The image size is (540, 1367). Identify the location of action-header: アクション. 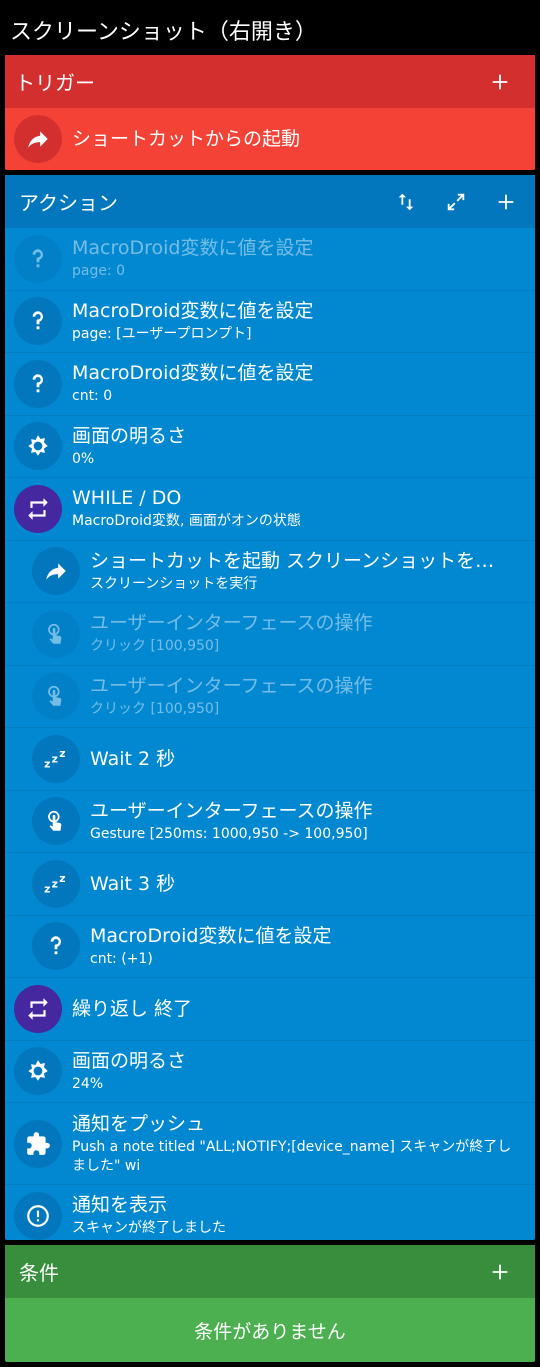
(270, 201).